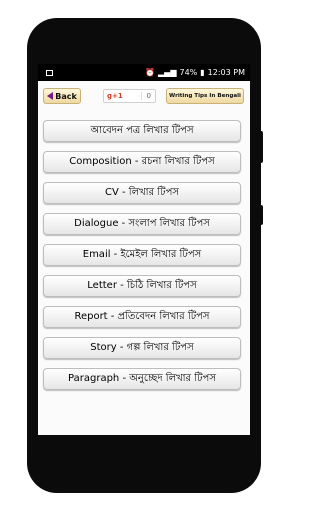 This screenshot has width=320, height=512. I want to click on menu-item-email: Email - ইমেইল লিখার টিপস, so click(142, 255).